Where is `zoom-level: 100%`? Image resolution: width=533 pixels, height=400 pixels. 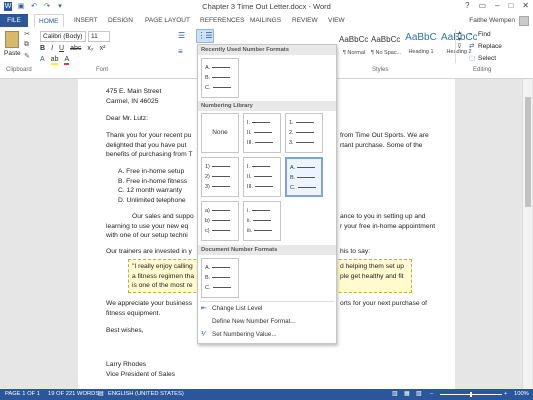 zoom-level: 100% is located at coordinates (521, 394).